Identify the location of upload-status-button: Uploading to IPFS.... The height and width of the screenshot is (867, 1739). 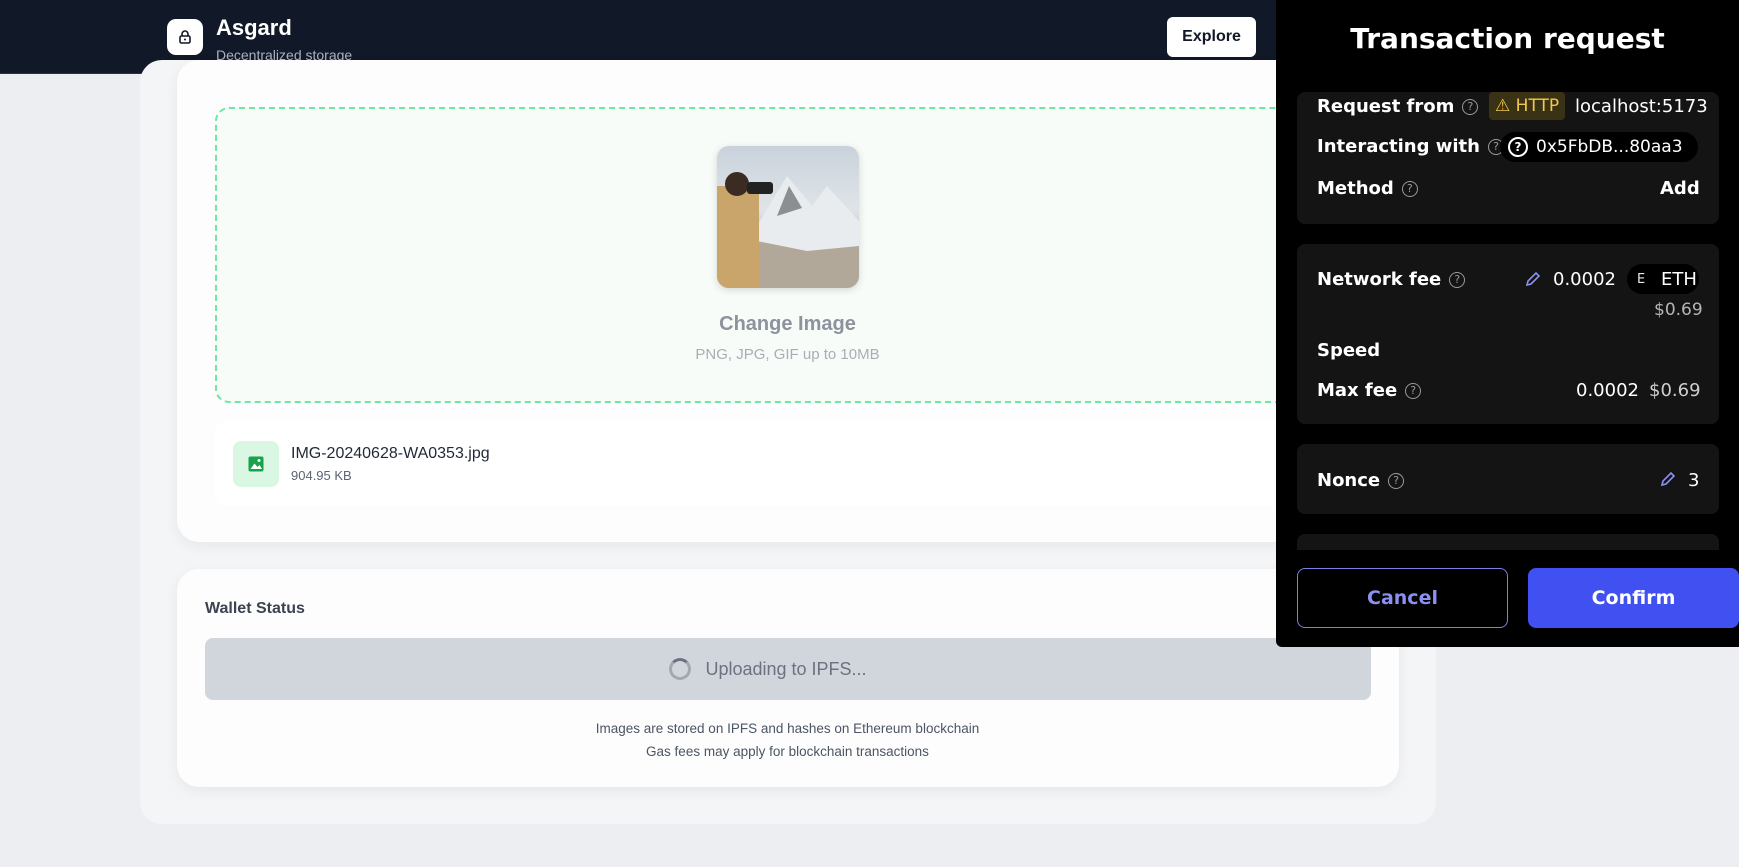
(788, 669).